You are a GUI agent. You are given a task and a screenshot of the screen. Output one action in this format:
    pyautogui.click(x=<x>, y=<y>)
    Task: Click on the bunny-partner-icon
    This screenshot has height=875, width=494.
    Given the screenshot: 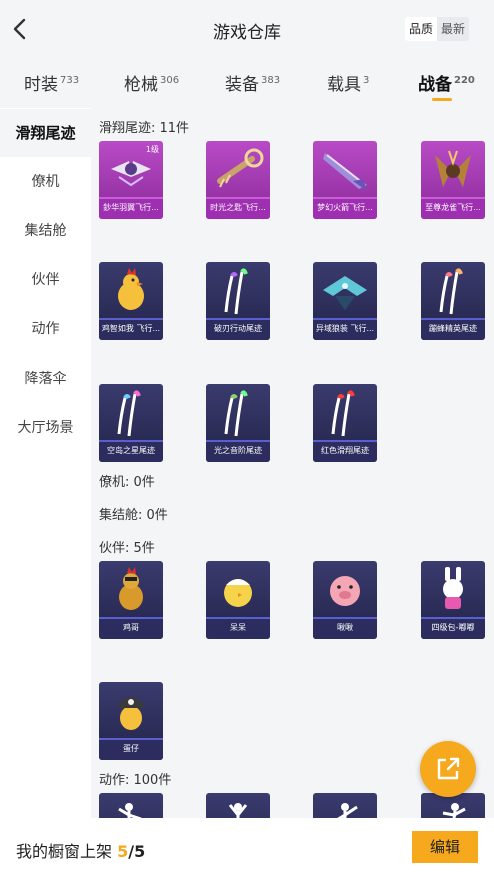 What is the action you would take?
    pyautogui.click(x=453, y=588)
    